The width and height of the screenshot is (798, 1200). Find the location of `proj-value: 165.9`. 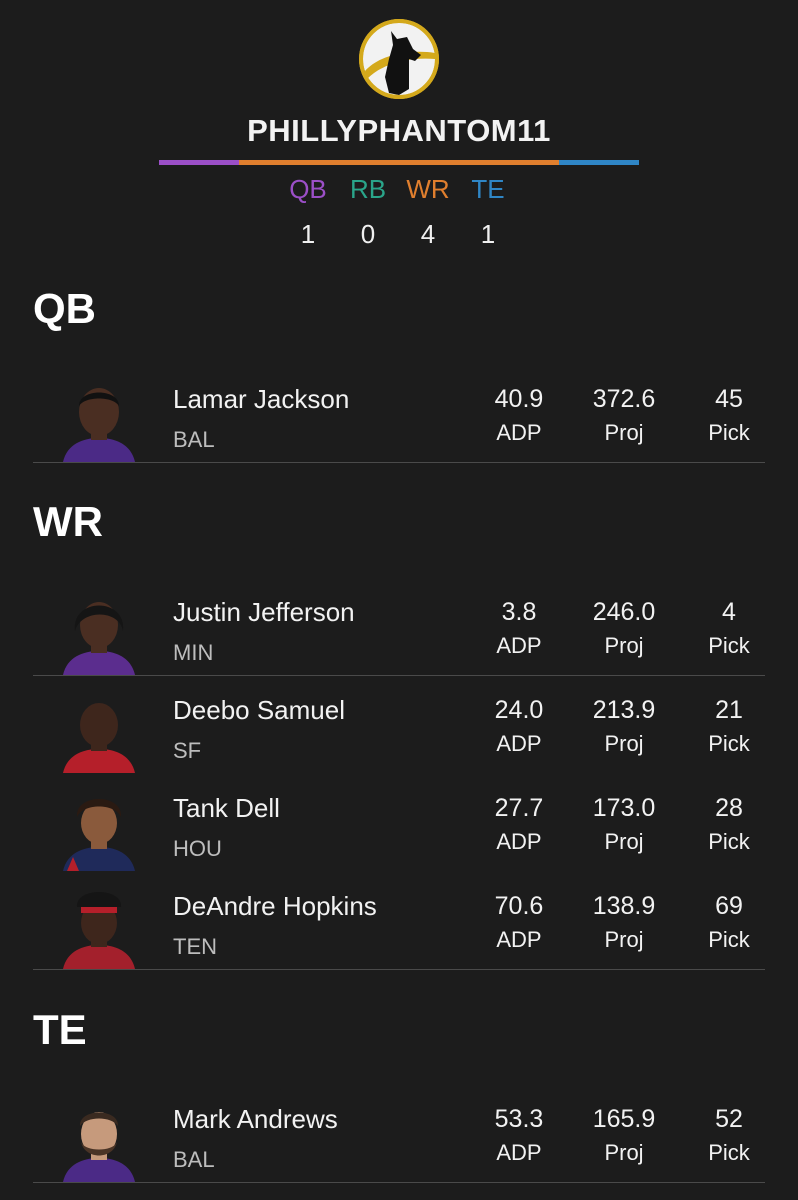

proj-value: 165.9 is located at coordinates (624, 1119).